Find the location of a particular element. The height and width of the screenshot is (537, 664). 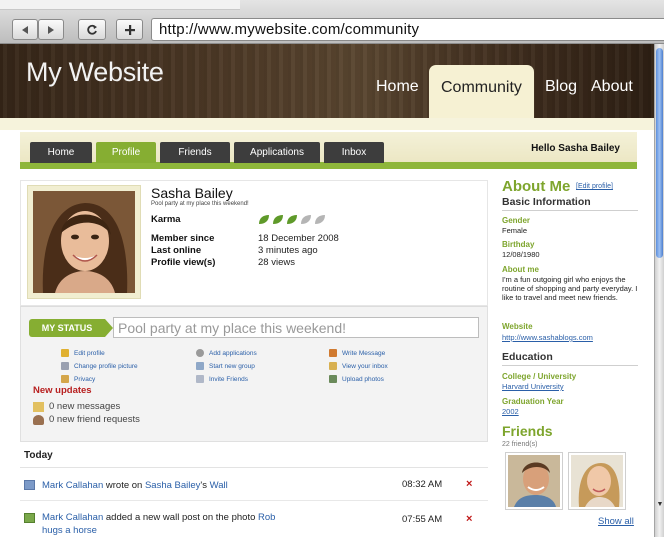

website-label: Website is located at coordinates (517, 326).